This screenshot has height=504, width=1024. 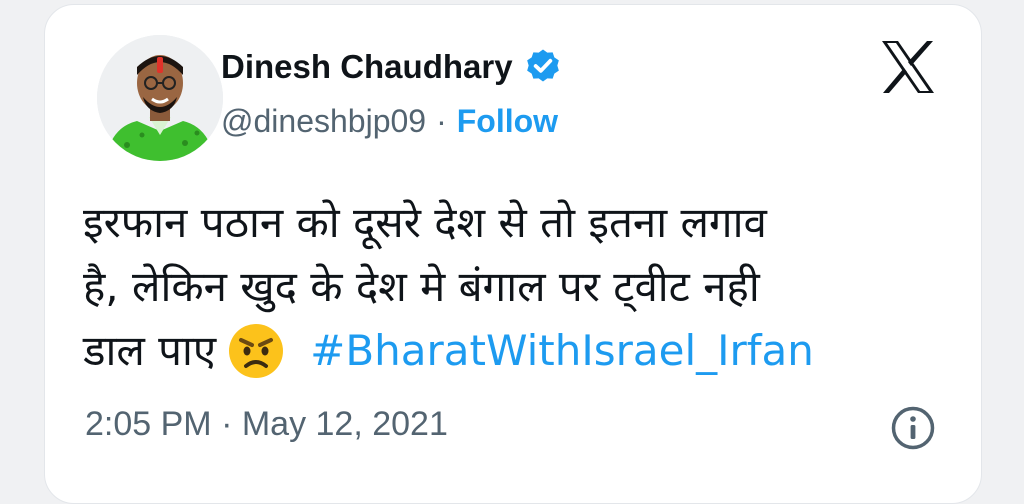 I want to click on author-handle-row: @dineshbjp09 · Follow, so click(x=389, y=121).